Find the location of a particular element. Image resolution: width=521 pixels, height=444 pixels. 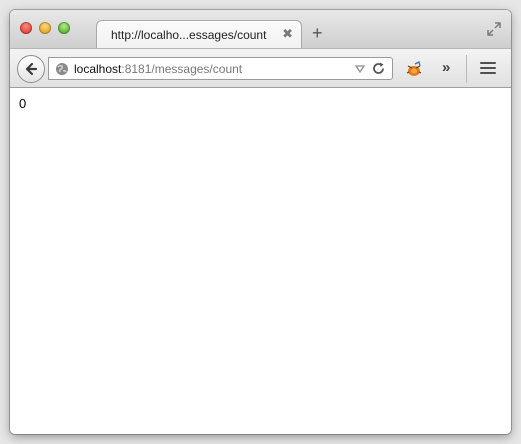

toolbar-overflow-button: » is located at coordinates (446, 67).